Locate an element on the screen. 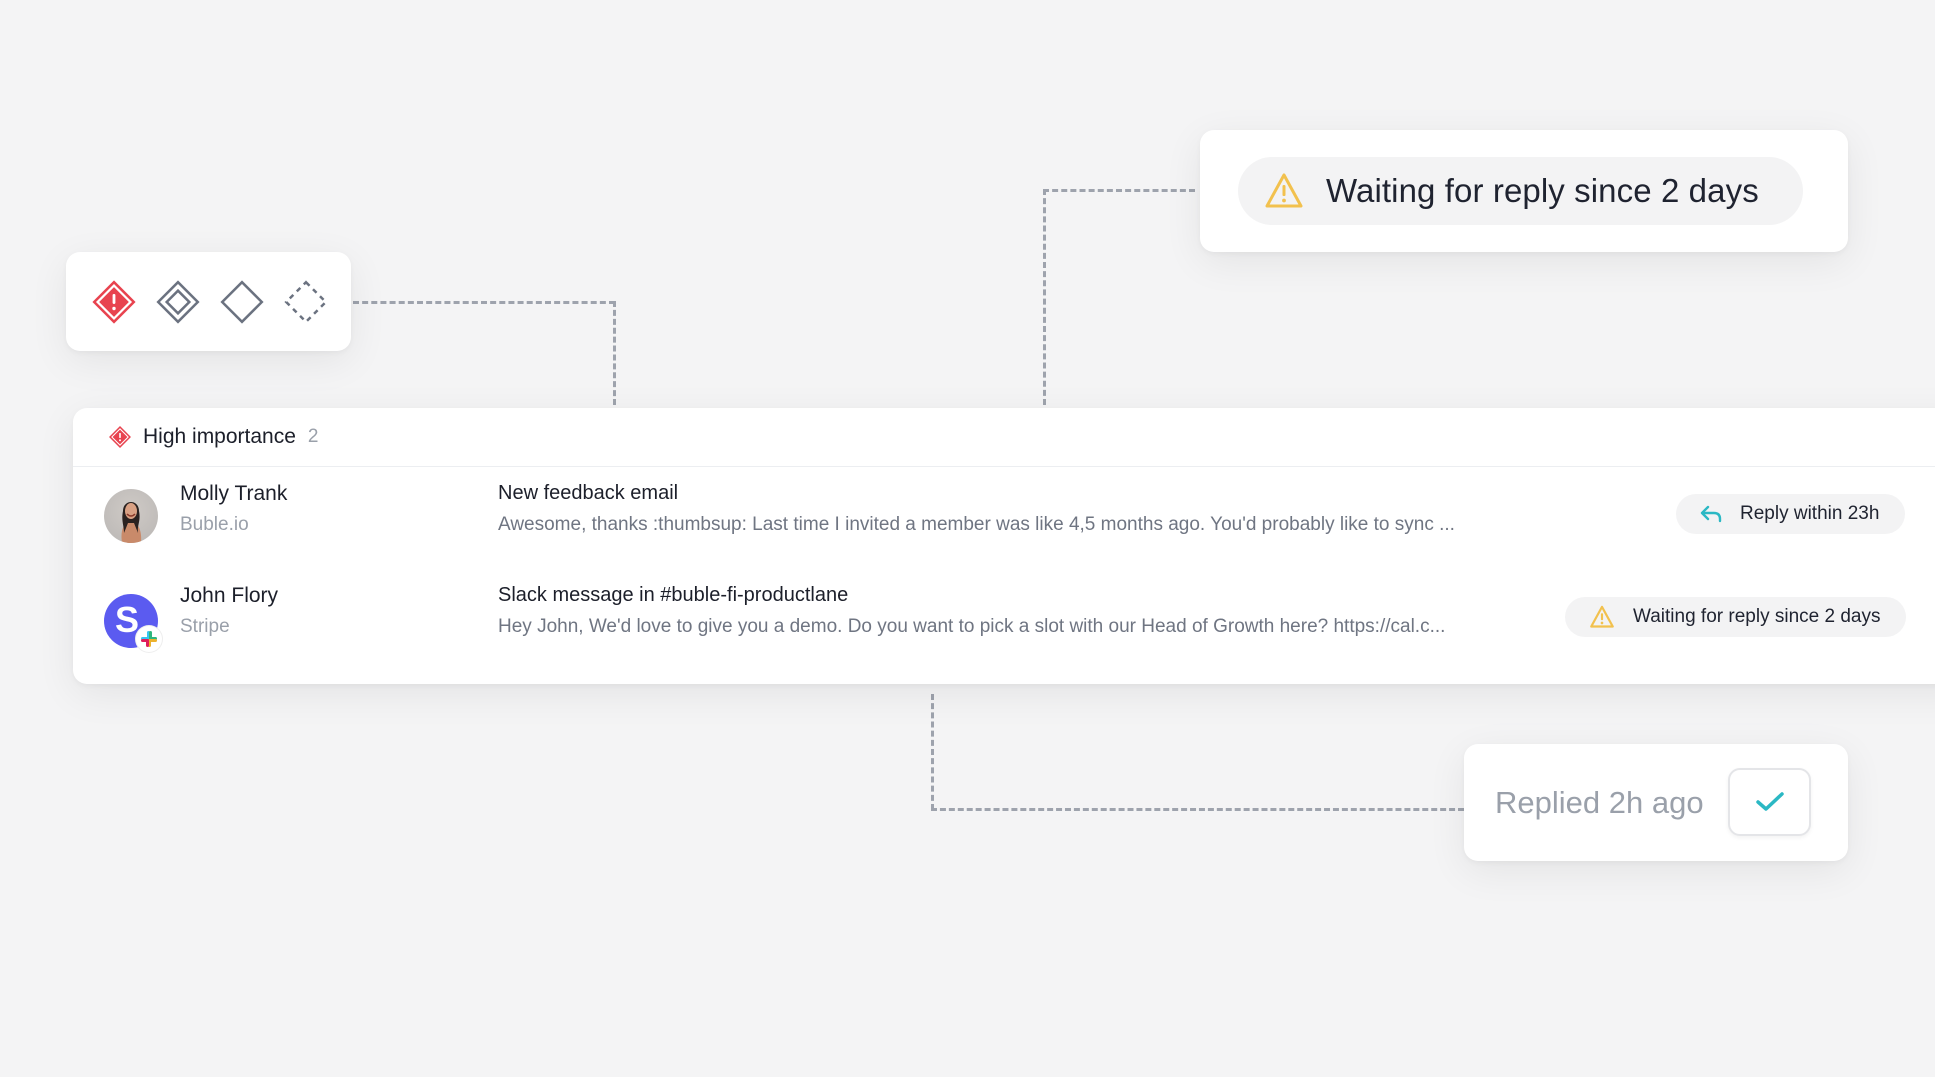 This screenshot has width=1935, height=1077. message-subject: Slack message in #buble-fi-productlane is located at coordinates (673, 595).